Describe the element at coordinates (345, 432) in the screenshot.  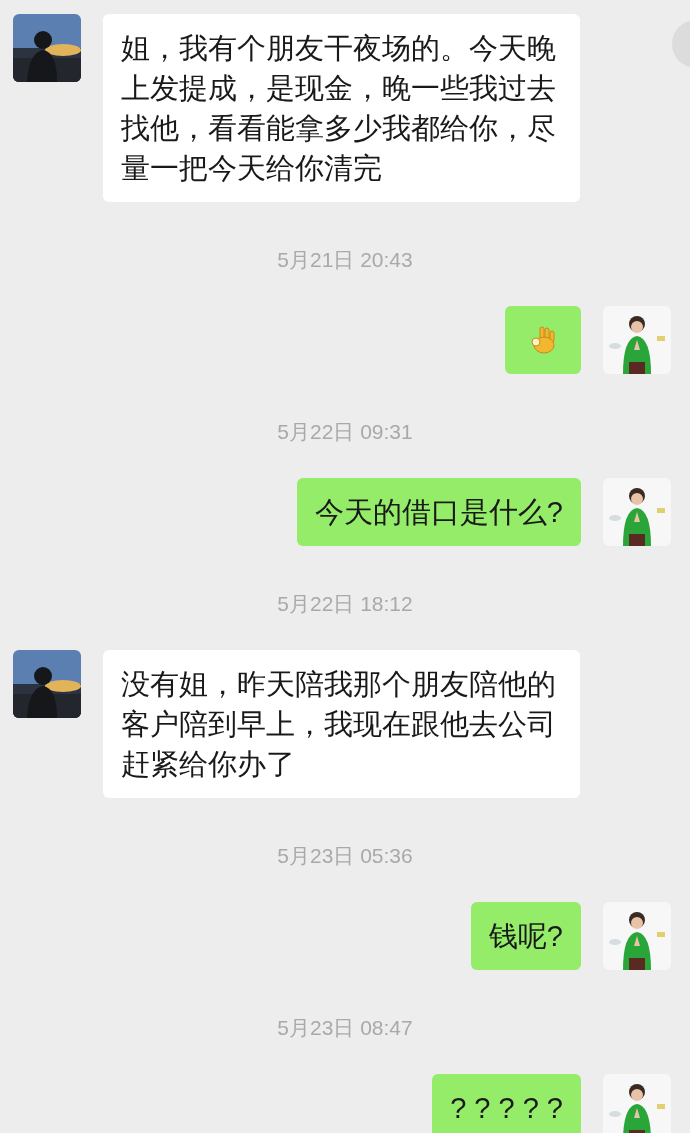
I see `timestamp: 5月22日 09:31` at that location.